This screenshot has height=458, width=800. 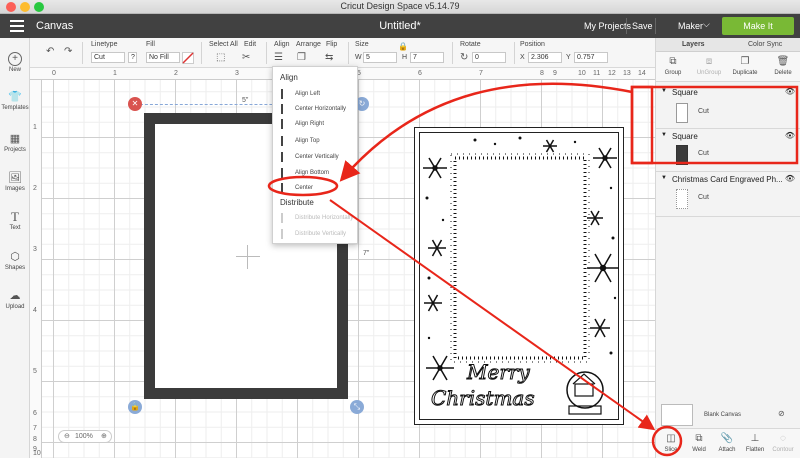 I want to click on group-icon: ⧉, so click(x=673, y=61).